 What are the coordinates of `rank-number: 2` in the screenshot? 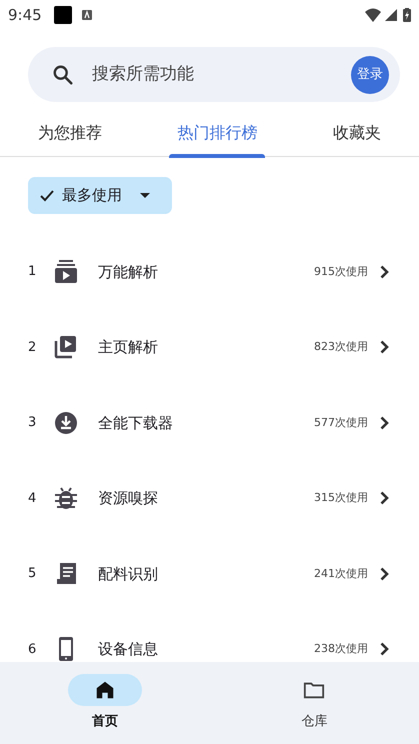 It's located at (33, 347).